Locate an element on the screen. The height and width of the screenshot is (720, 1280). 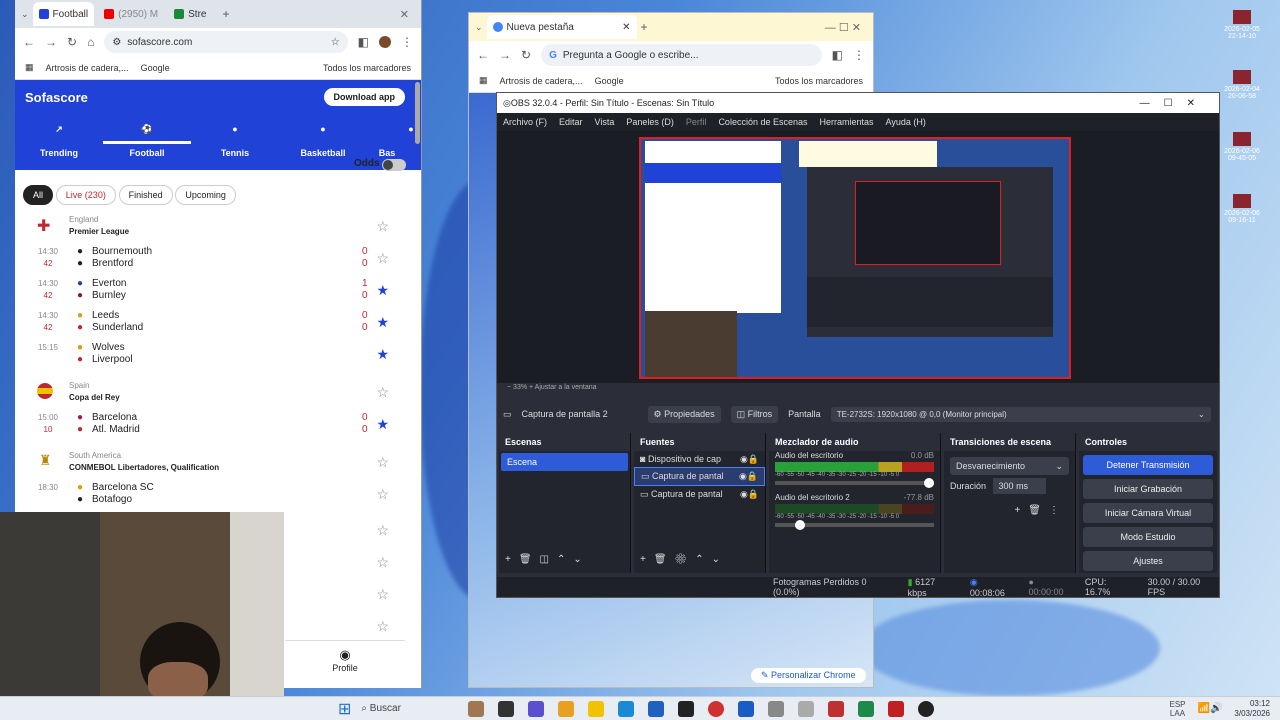
copilot-icon is located at coordinates (566, 708).